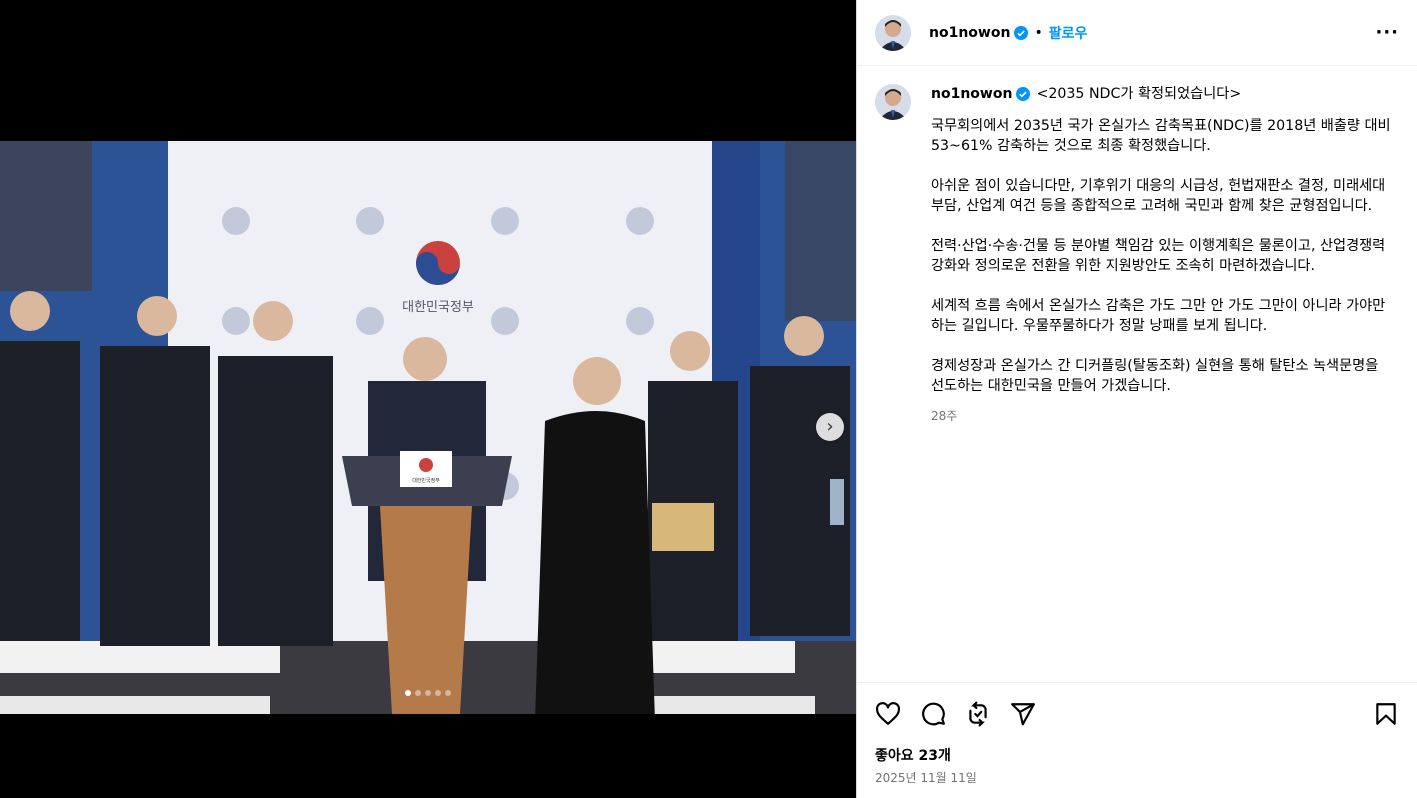  What do you see at coordinates (1139, 94) in the screenshot?
I see `caption-title: <2035 NDC가 확정되었습니다>` at bounding box center [1139, 94].